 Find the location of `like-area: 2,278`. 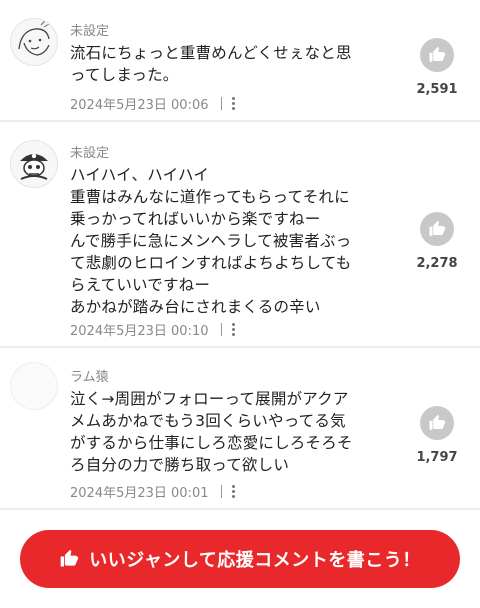

like-area: 2,278 is located at coordinates (437, 241).